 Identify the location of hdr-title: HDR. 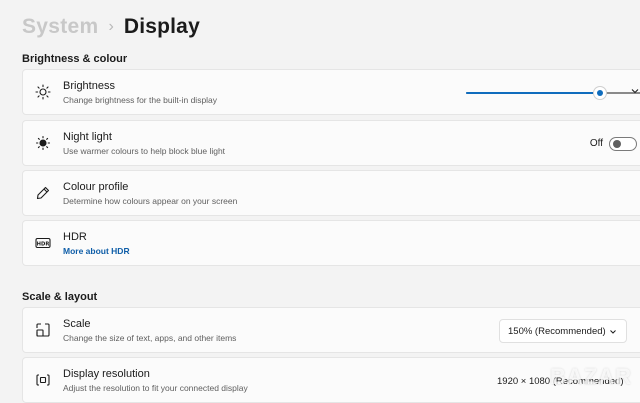
(75, 237).